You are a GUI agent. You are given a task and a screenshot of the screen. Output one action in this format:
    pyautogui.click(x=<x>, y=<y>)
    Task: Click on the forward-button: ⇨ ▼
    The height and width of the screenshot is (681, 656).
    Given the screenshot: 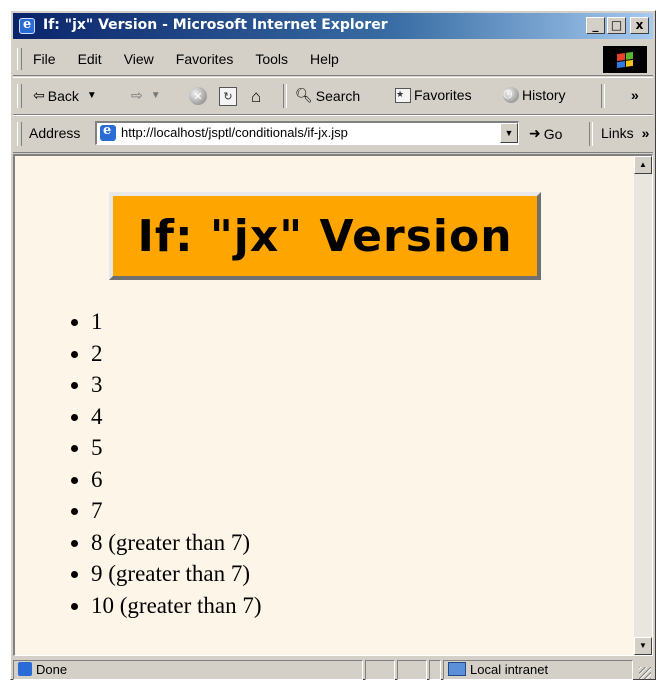 What is the action you would take?
    pyautogui.click(x=146, y=95)
    